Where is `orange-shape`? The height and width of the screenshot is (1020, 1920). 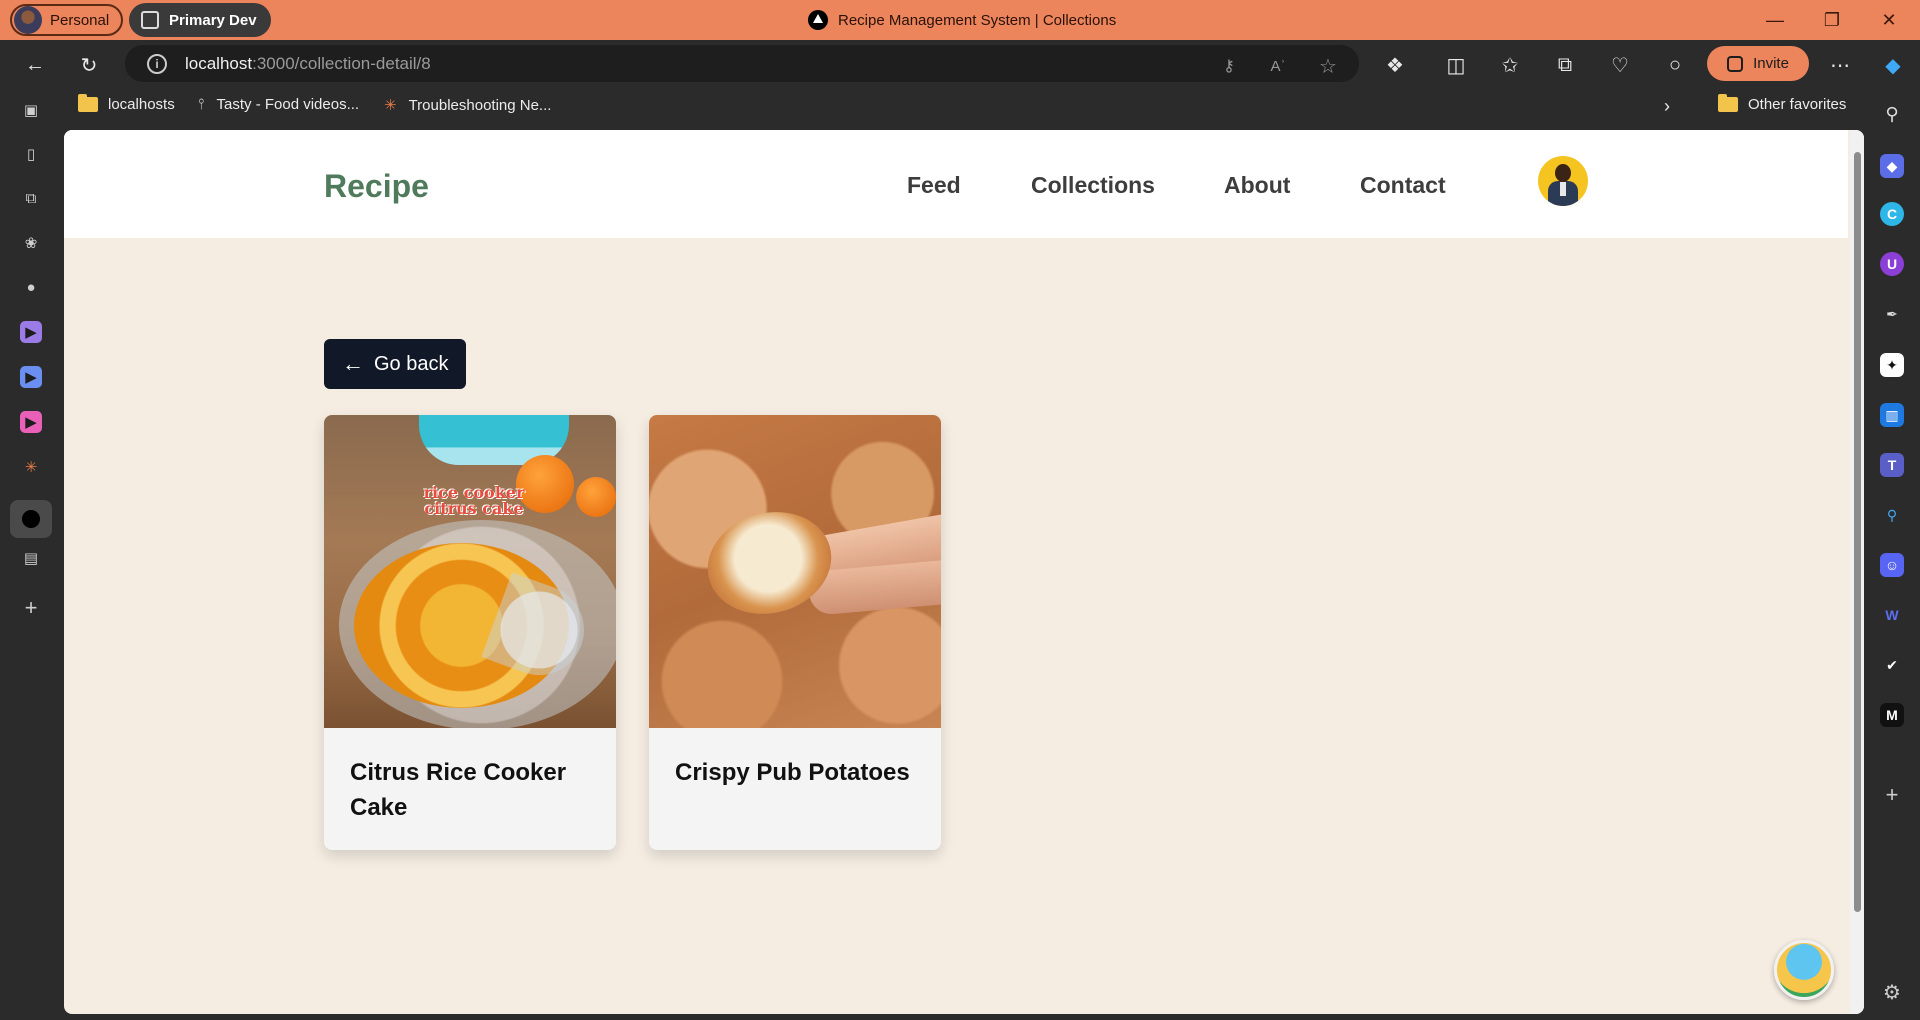
orange-shape is located at coordinates (596, 497).